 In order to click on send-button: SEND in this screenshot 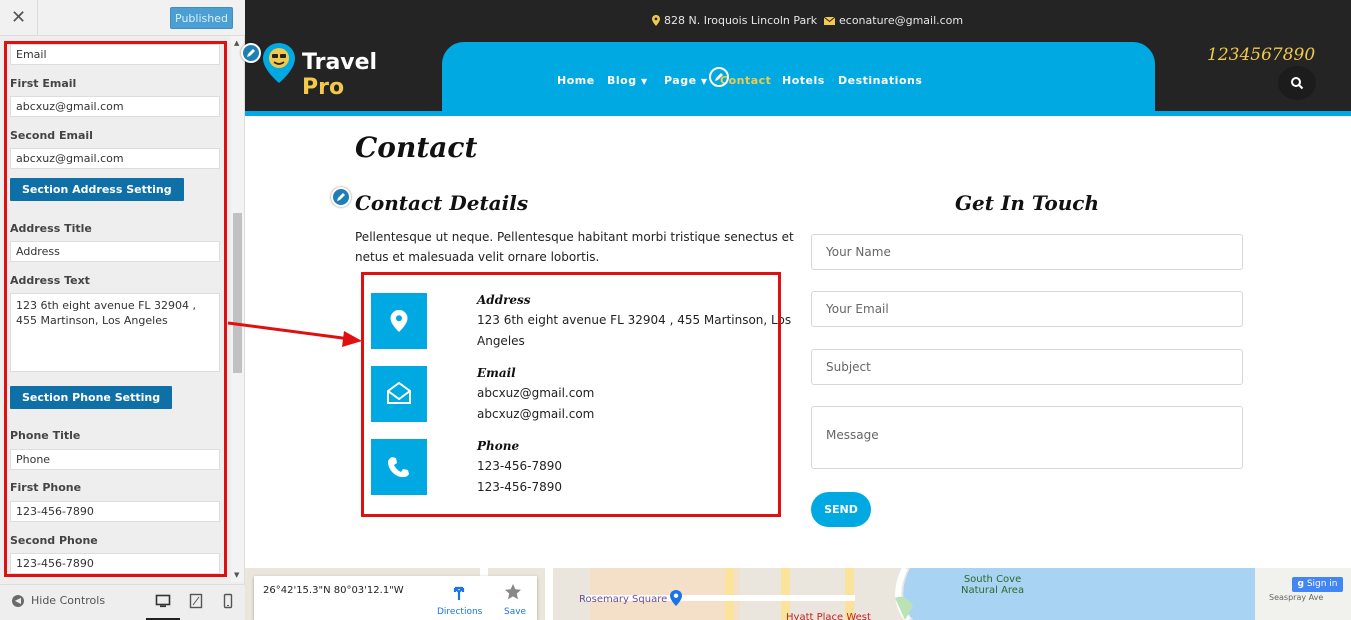, I will do `click(841, 509)`.